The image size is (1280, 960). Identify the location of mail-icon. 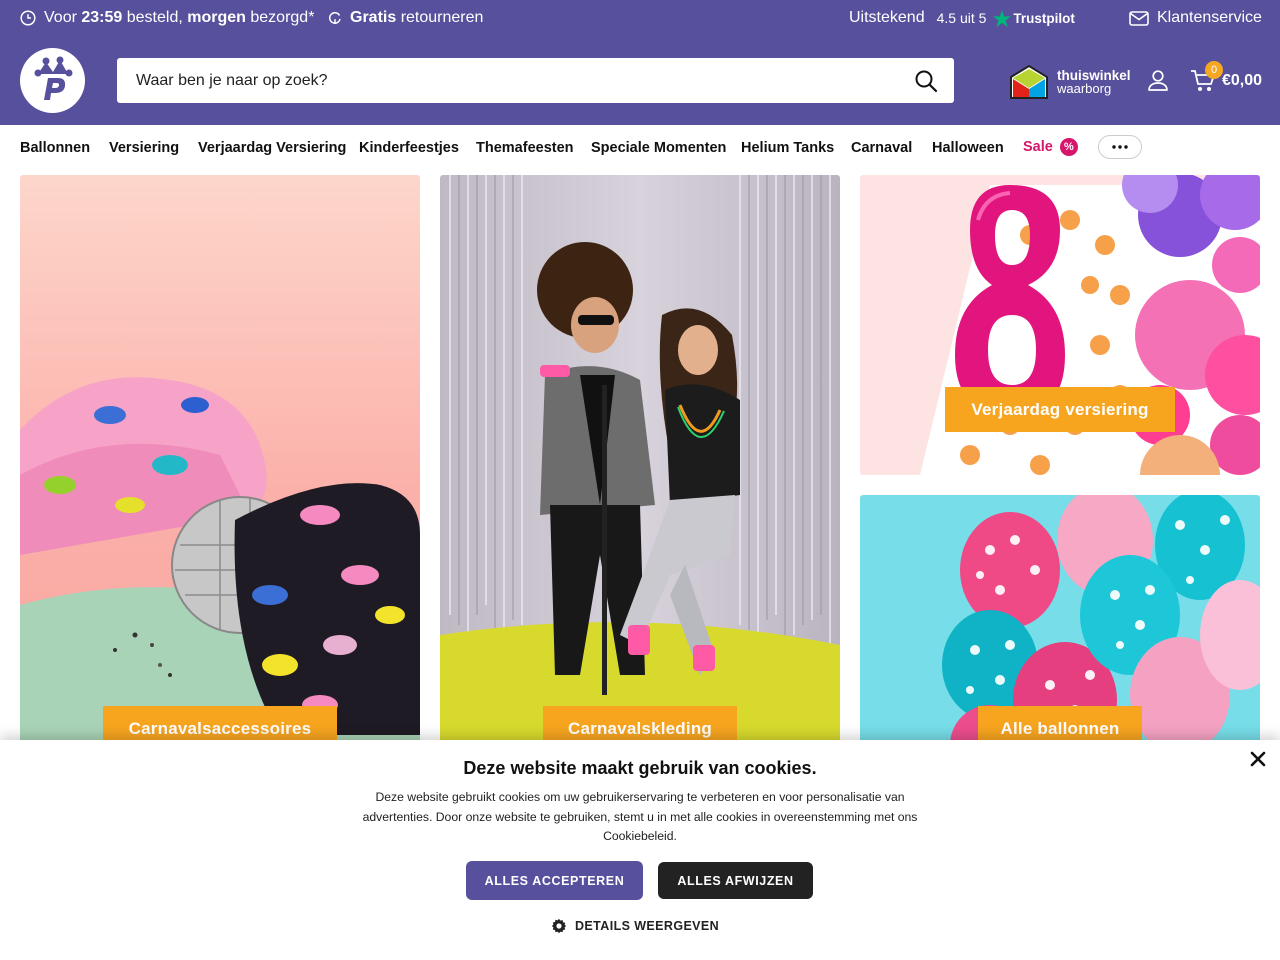
(1139, 18).